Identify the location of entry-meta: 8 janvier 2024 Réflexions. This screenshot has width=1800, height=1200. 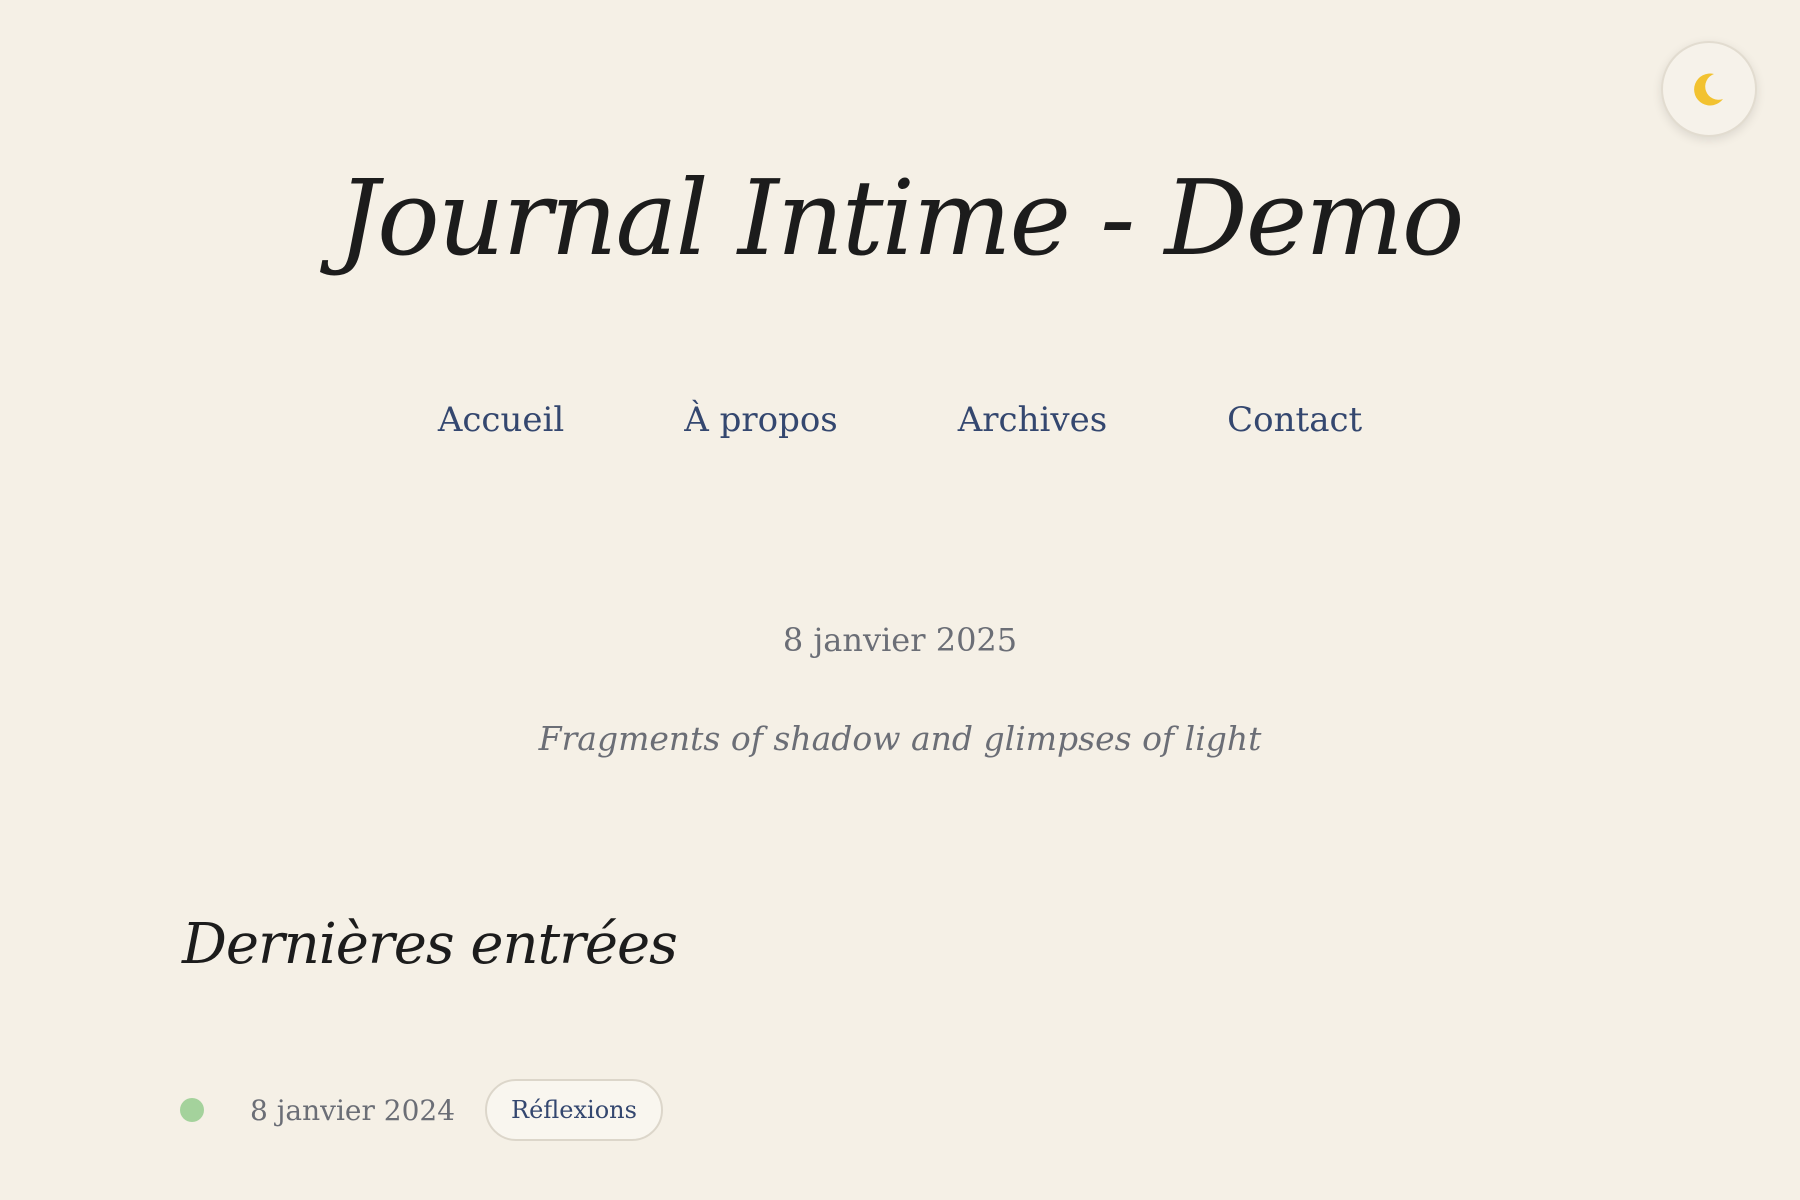
(421, 1110).